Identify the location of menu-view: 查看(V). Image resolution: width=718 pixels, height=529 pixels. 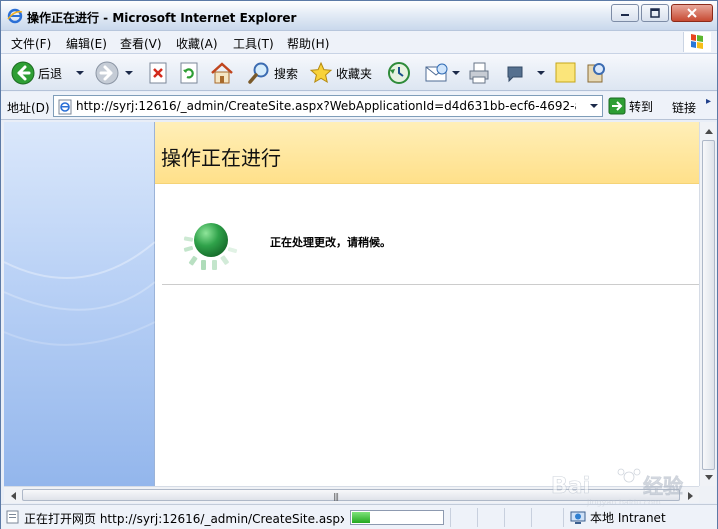
(141, 43).